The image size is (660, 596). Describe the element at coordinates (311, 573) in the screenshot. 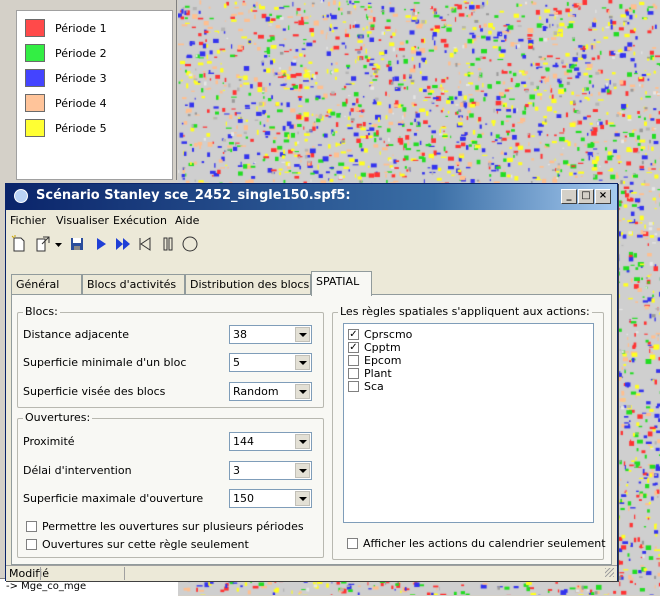

I see `status-bar: Modifié` at that location.